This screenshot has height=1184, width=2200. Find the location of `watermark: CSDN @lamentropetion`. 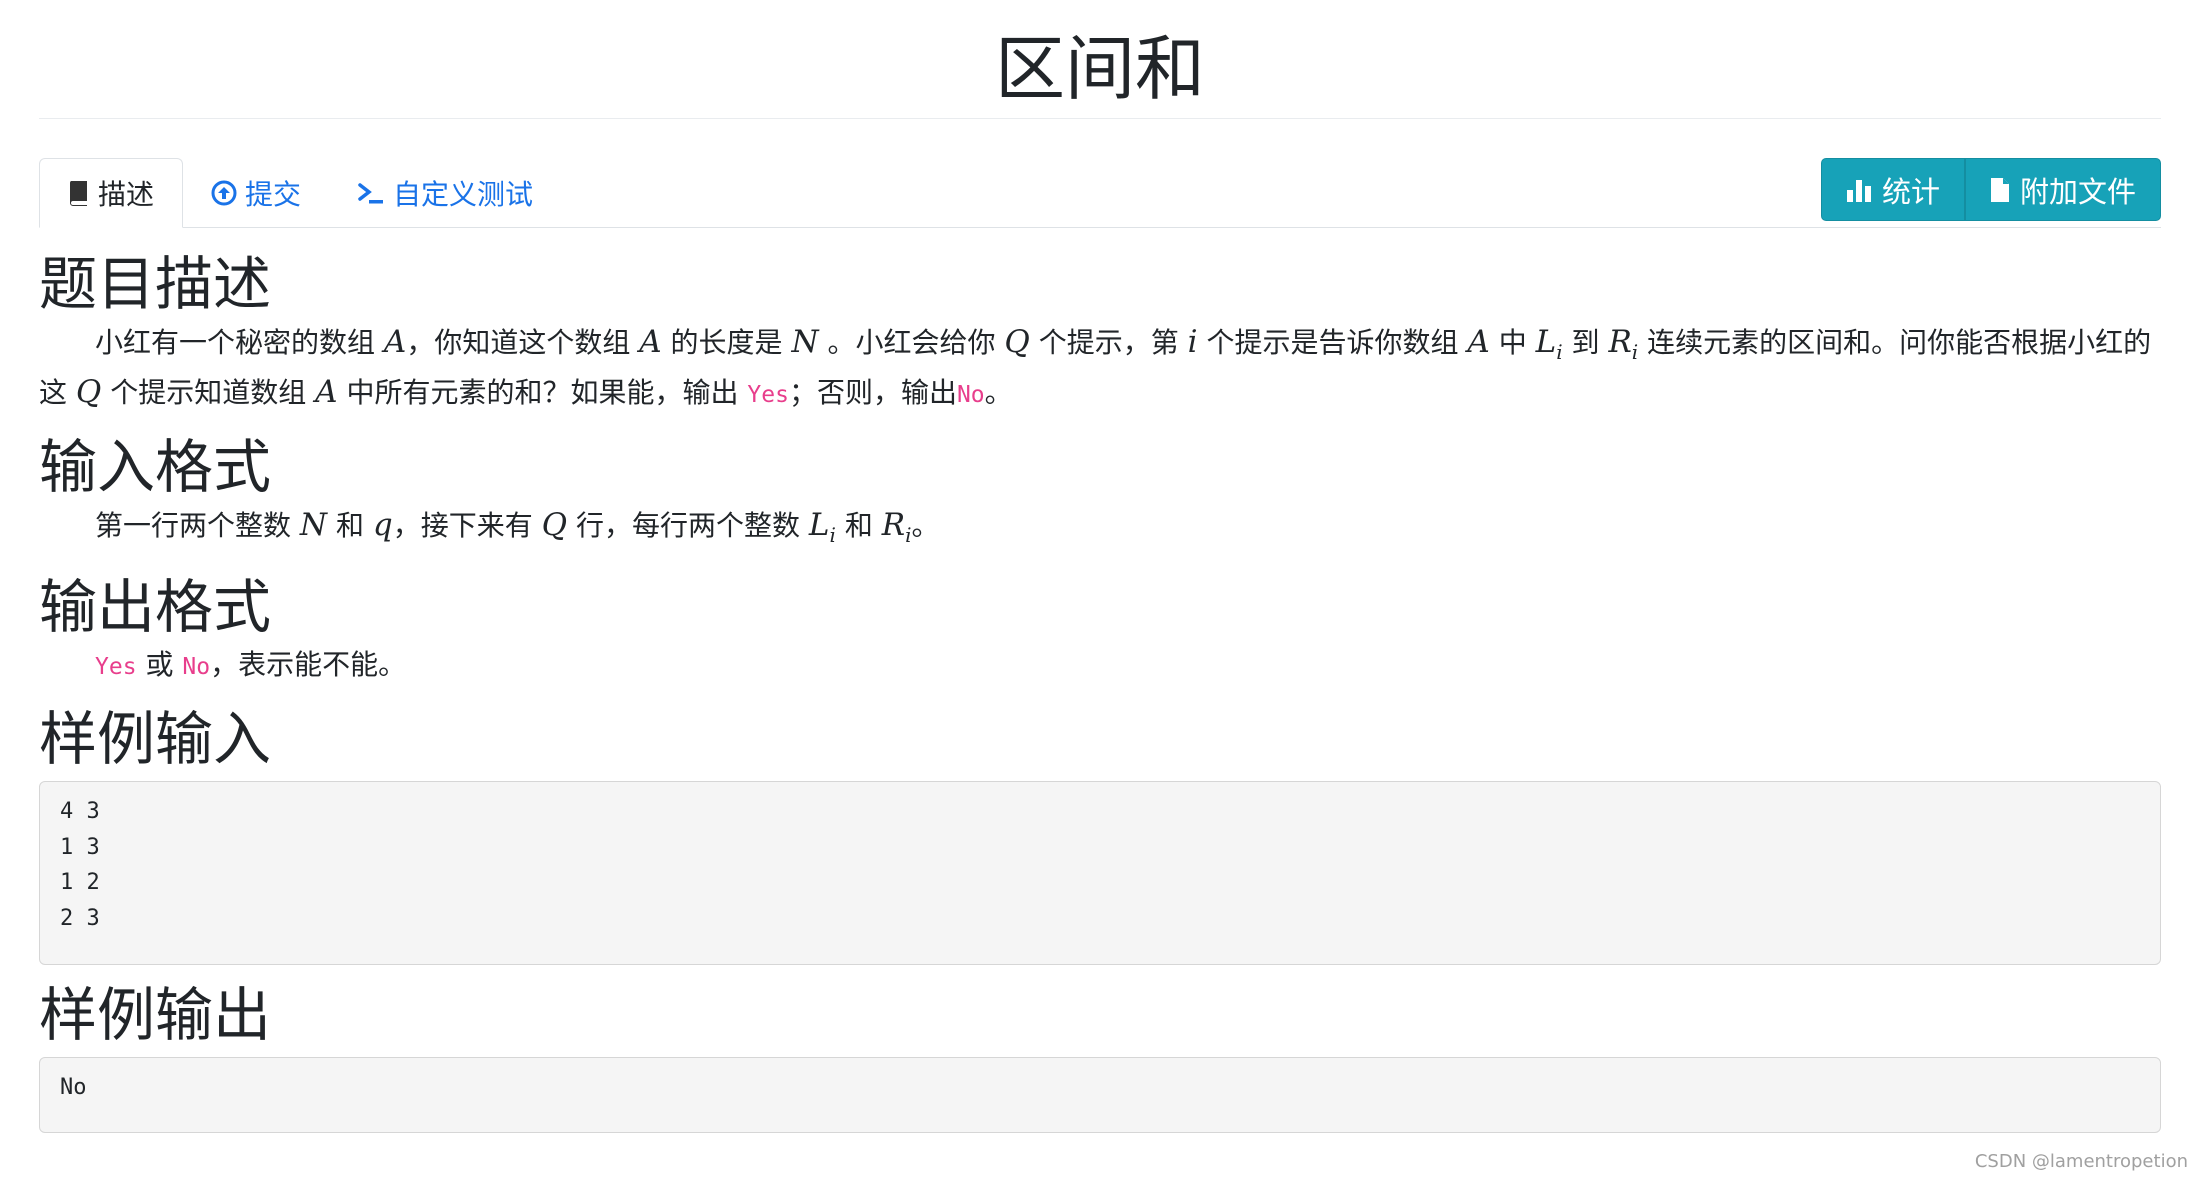

watermark: CSDN @lamentropetion is located at coordinates (2081, 1161).